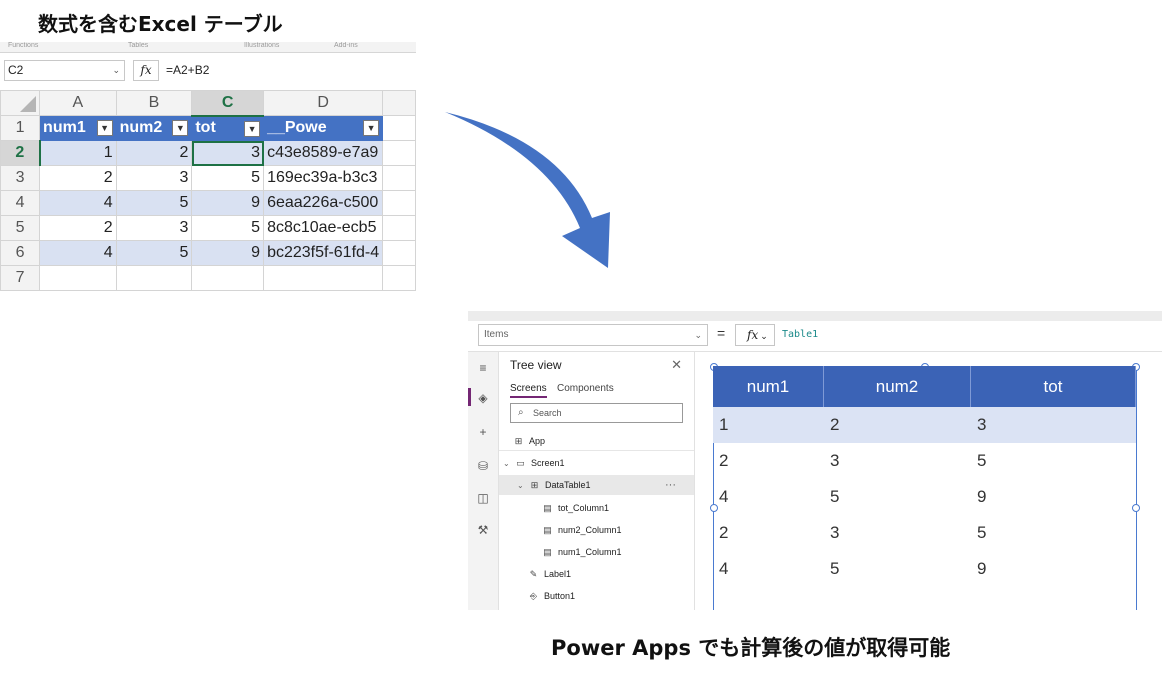 The image size is (1162, 676). What do you see at coordinates (20, 253) in the screenshot?
I see `row-header: 6` at bounding box center [20, 253].